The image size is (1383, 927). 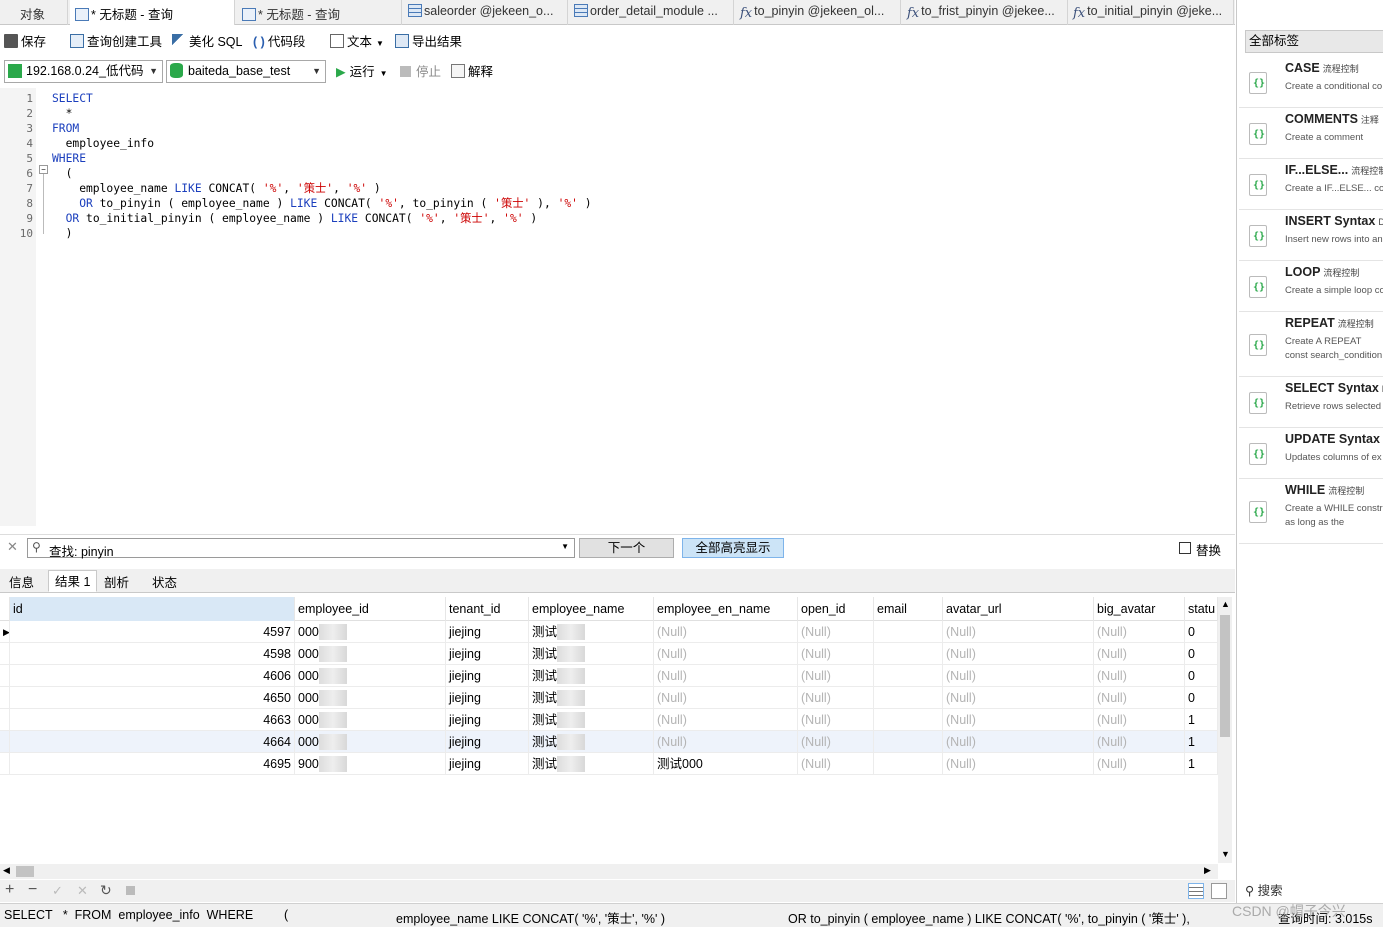 What do you see at coordinates (1264, 889) in the screenshot?
I see `snippet-search: ⚲ 搜索` at bounding box center [1264, 889].